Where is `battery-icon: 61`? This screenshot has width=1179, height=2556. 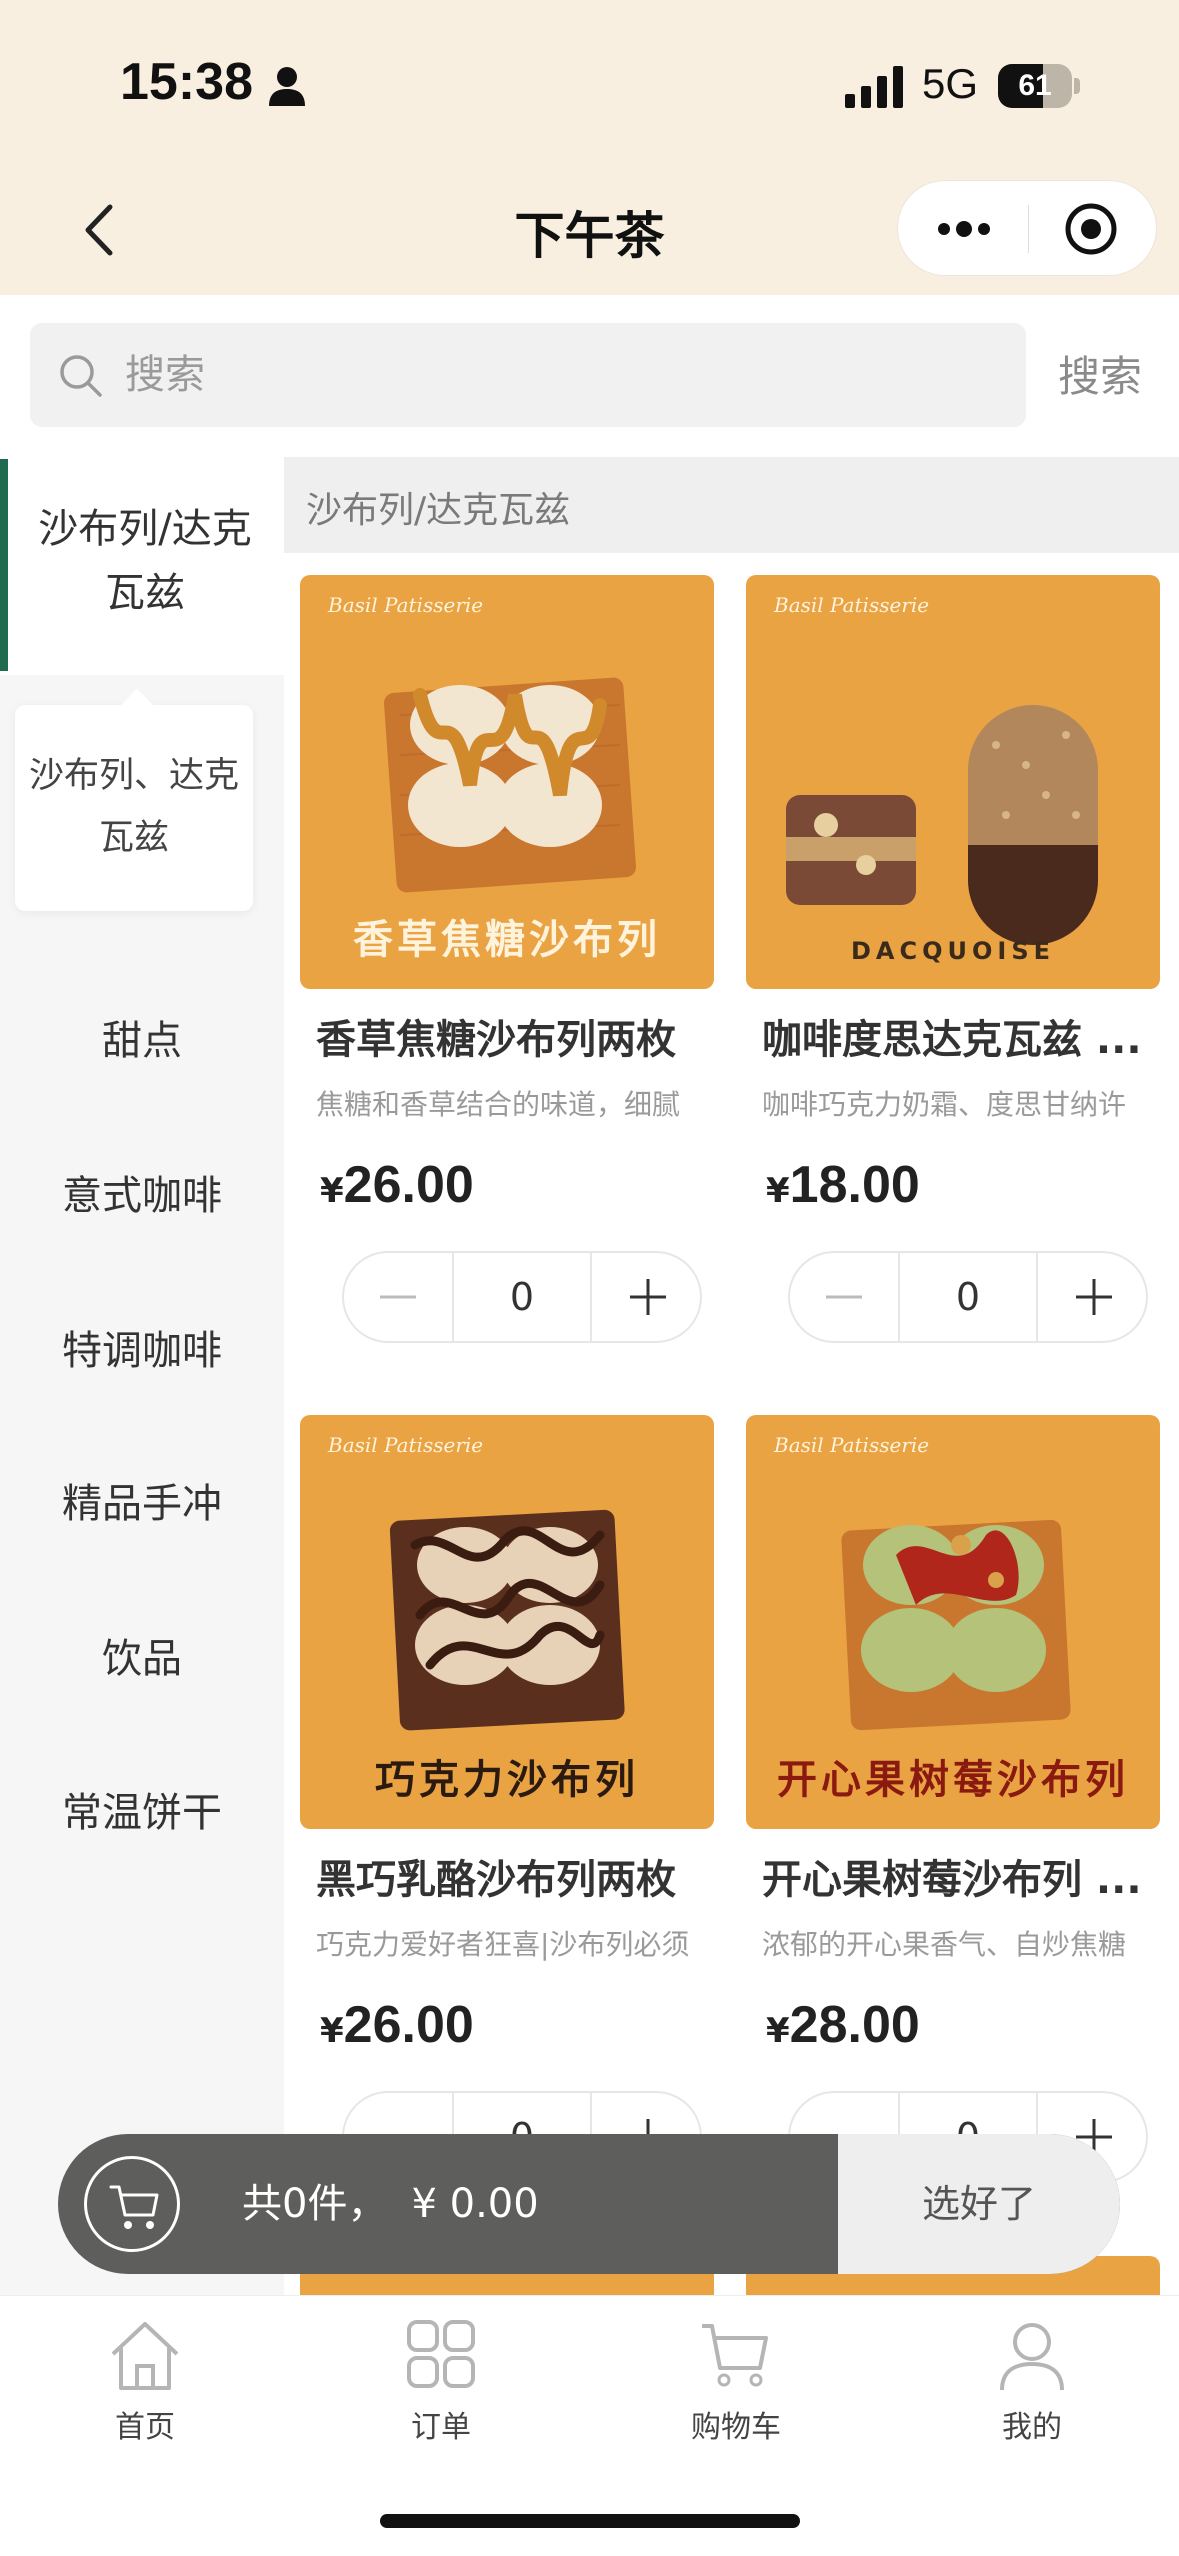 battery-icon: 61 is located at coordinates (1039, 86).